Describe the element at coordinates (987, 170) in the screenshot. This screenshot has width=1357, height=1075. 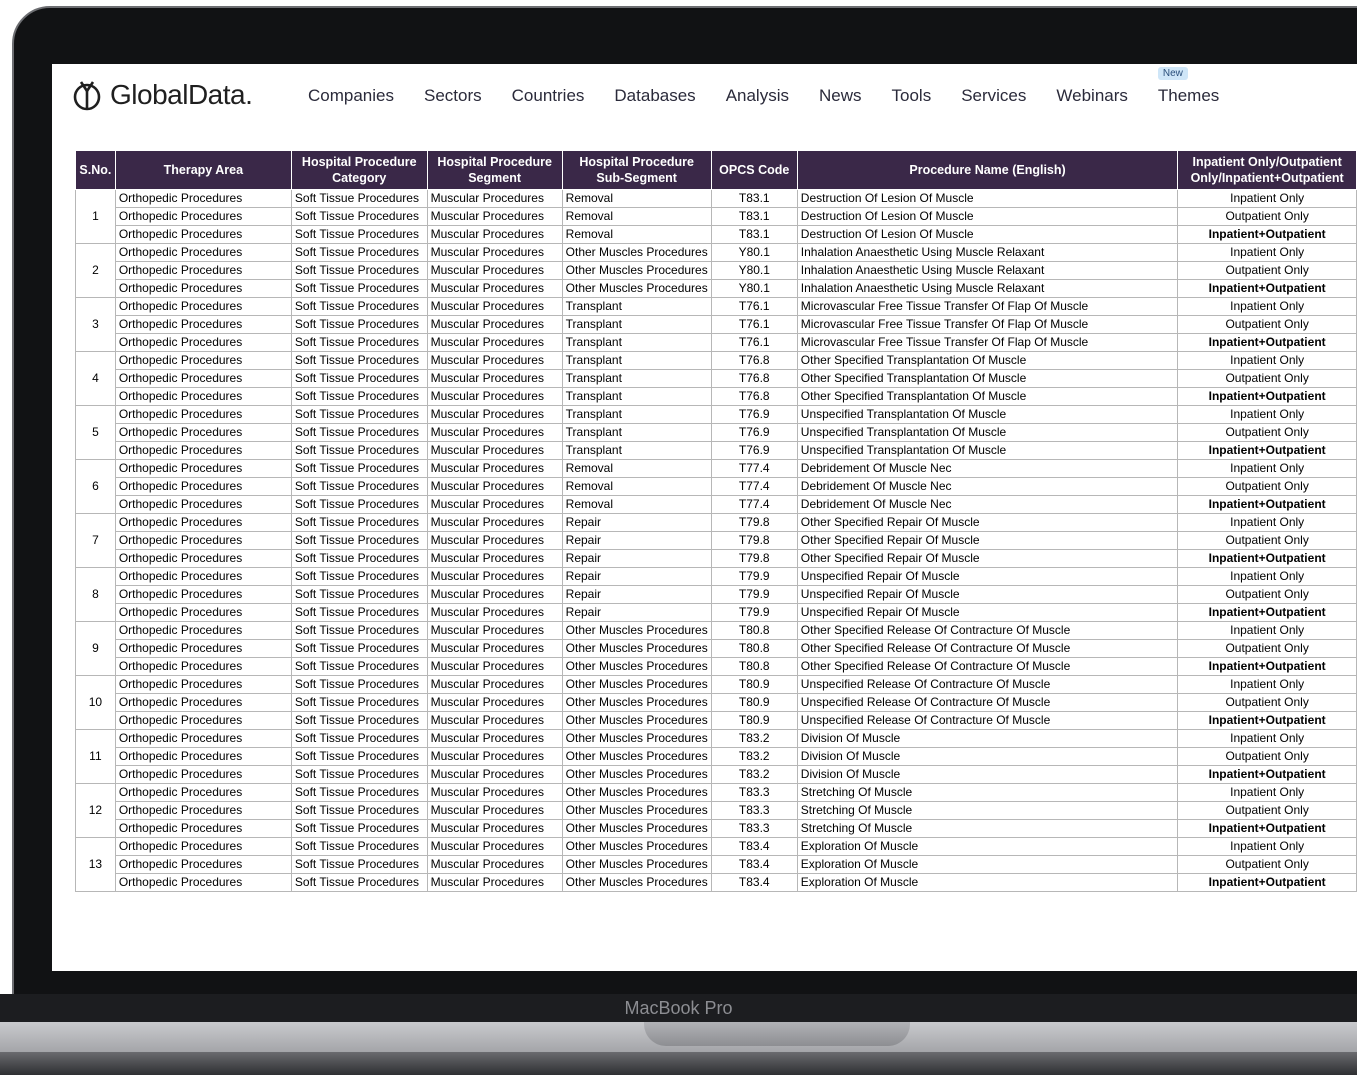
I see `header-procedure-name: Procedure Name (English)` at that location.